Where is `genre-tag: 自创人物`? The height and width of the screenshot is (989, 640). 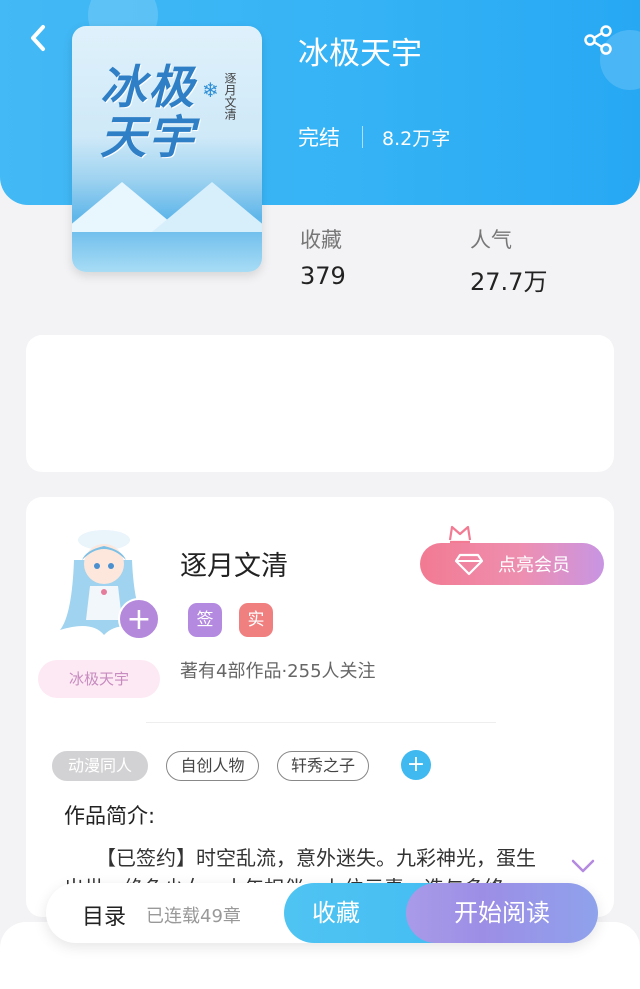 genre-tag: 自创人物 is located at coordinates (212, 766).